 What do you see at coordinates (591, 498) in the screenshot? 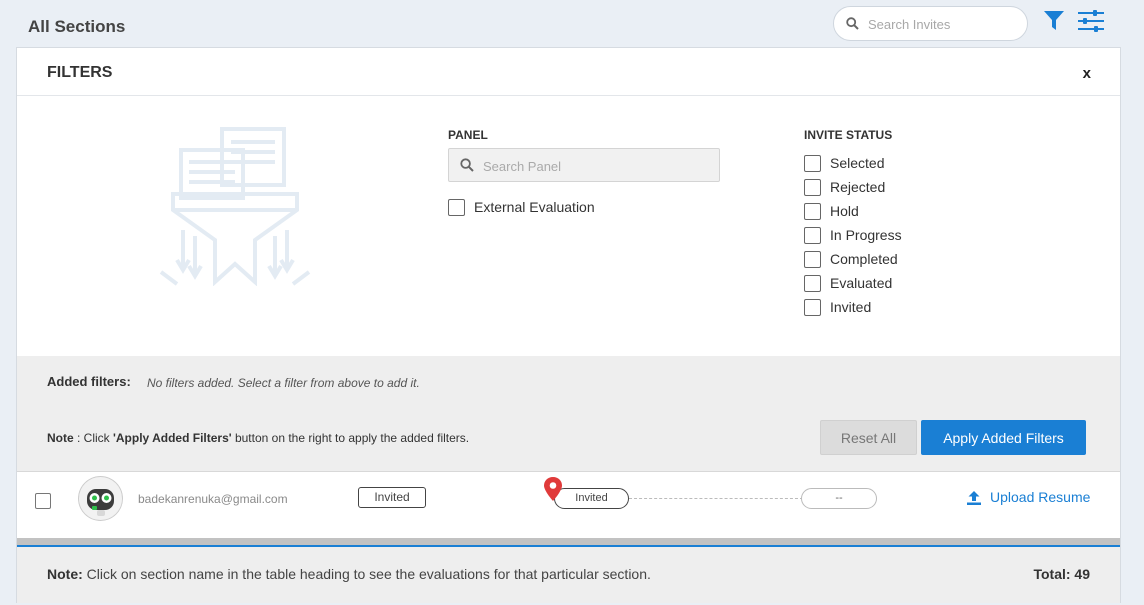
I see `progress-current-pill: Invited` at bounding box center [591, 498].